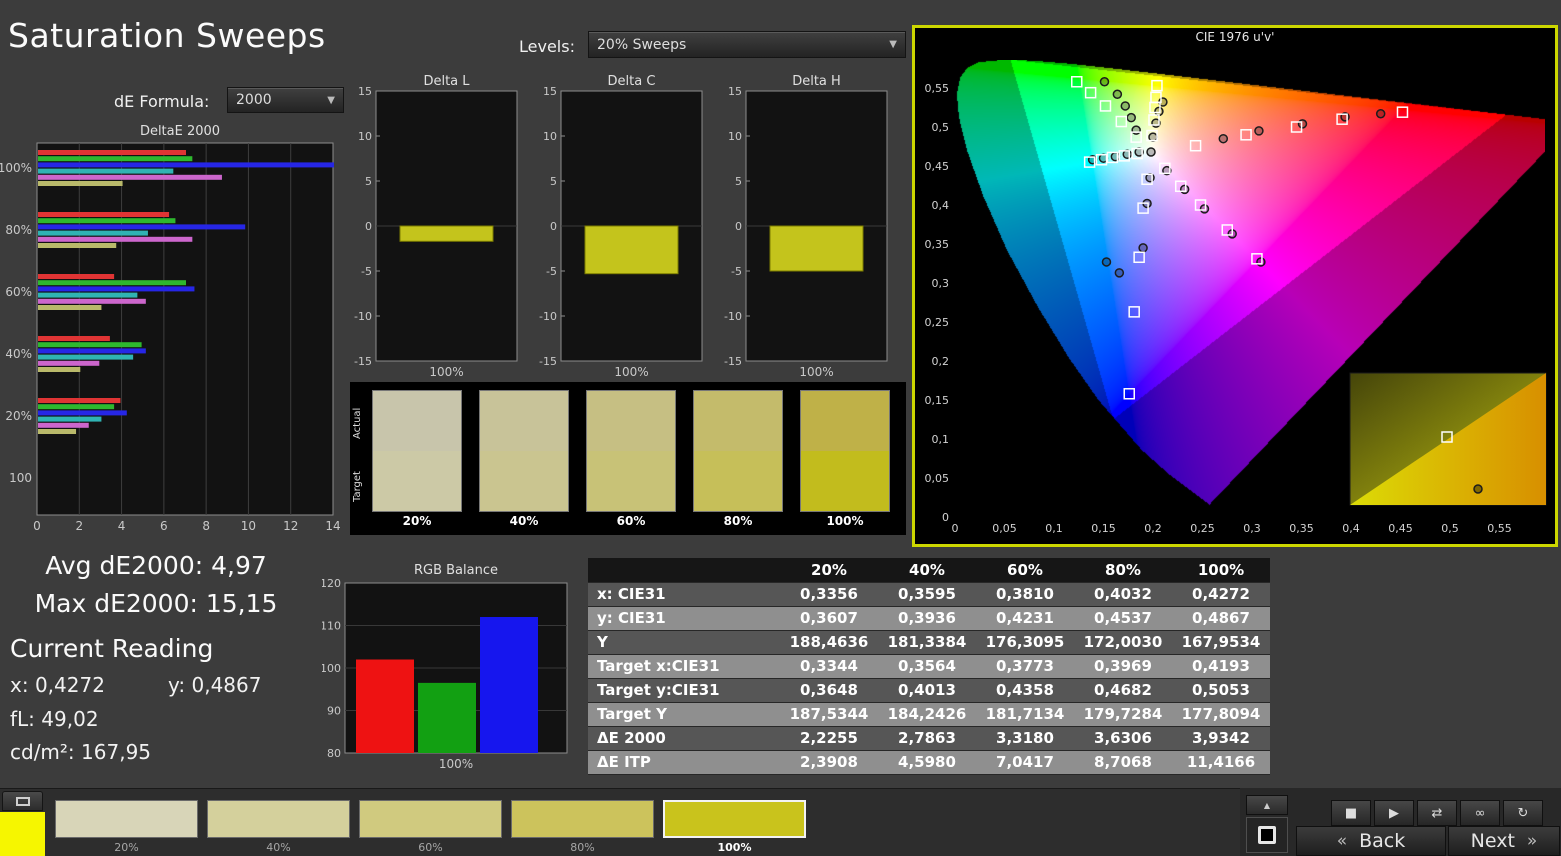  Describe the element at coordinates (927, 690) in the screenshot. I see `table-cell: 0,4013` at that location.